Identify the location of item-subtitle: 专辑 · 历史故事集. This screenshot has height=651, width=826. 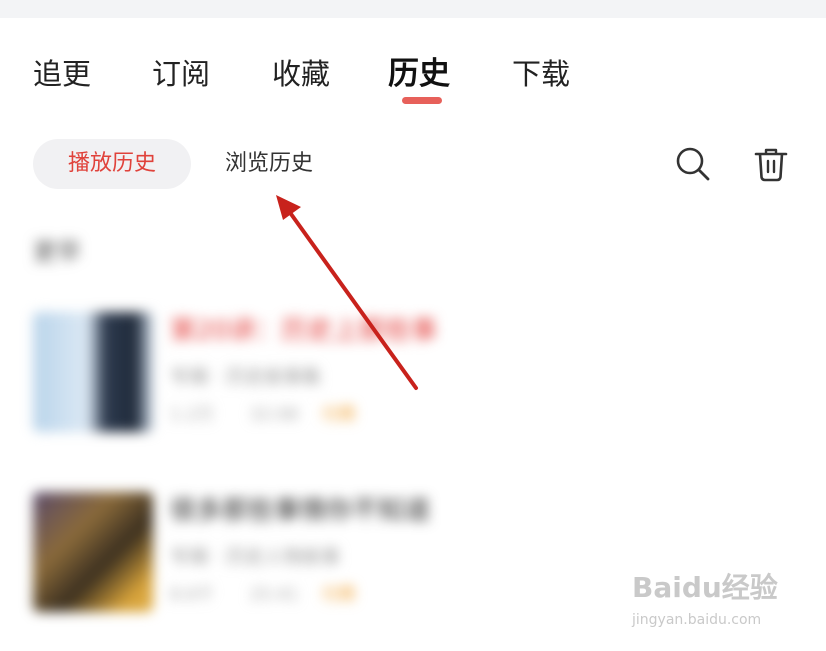
(246, 377).